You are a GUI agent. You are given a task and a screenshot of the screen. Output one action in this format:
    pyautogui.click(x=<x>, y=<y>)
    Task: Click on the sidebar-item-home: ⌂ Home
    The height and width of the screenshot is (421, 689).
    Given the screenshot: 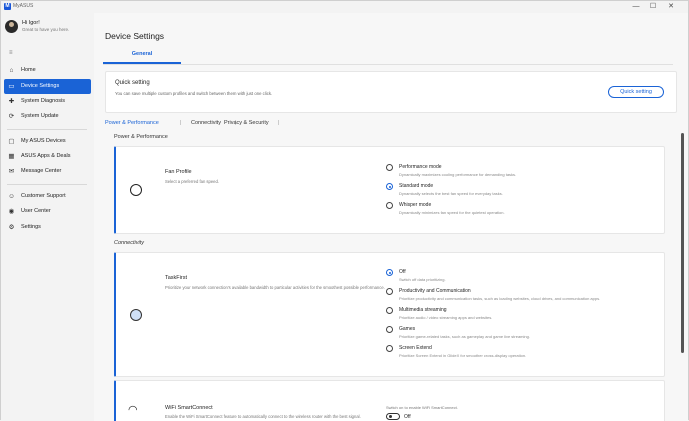 What is the action you would take?
    pyautogui.click(x=47, y=70)
    